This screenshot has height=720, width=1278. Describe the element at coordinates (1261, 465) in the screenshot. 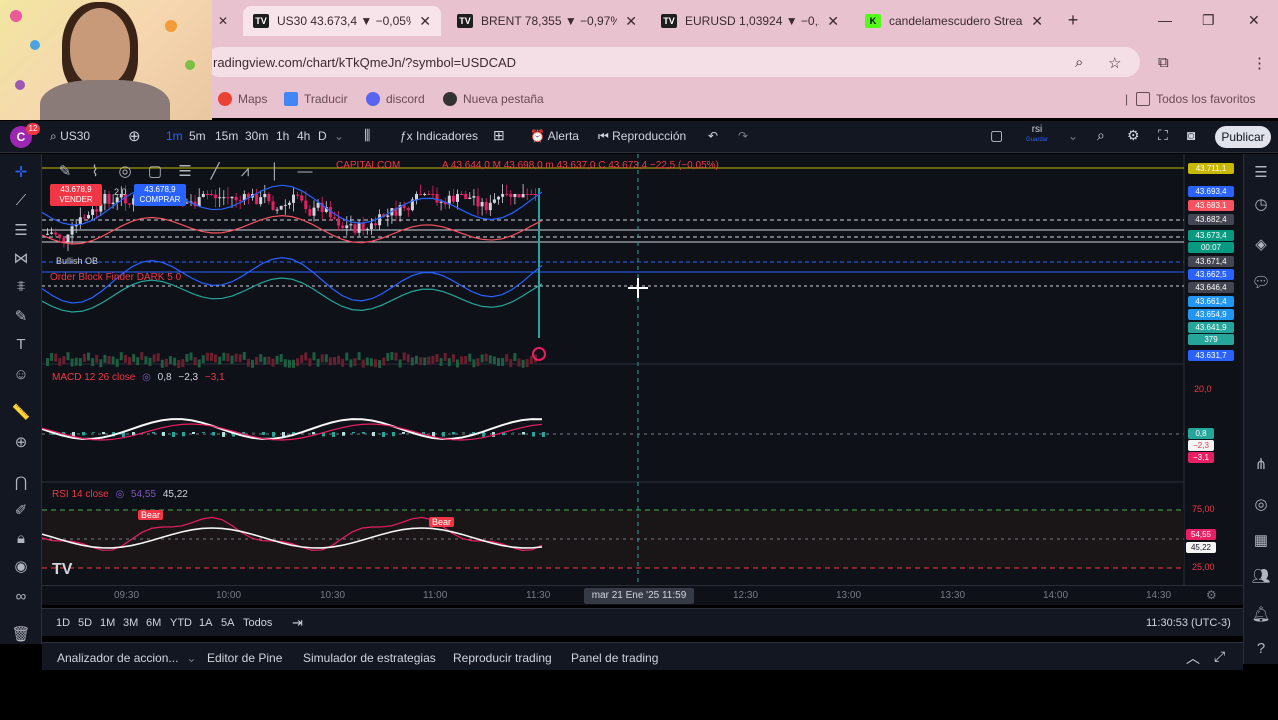

I see `pattern-icon: ⋔` at that location.